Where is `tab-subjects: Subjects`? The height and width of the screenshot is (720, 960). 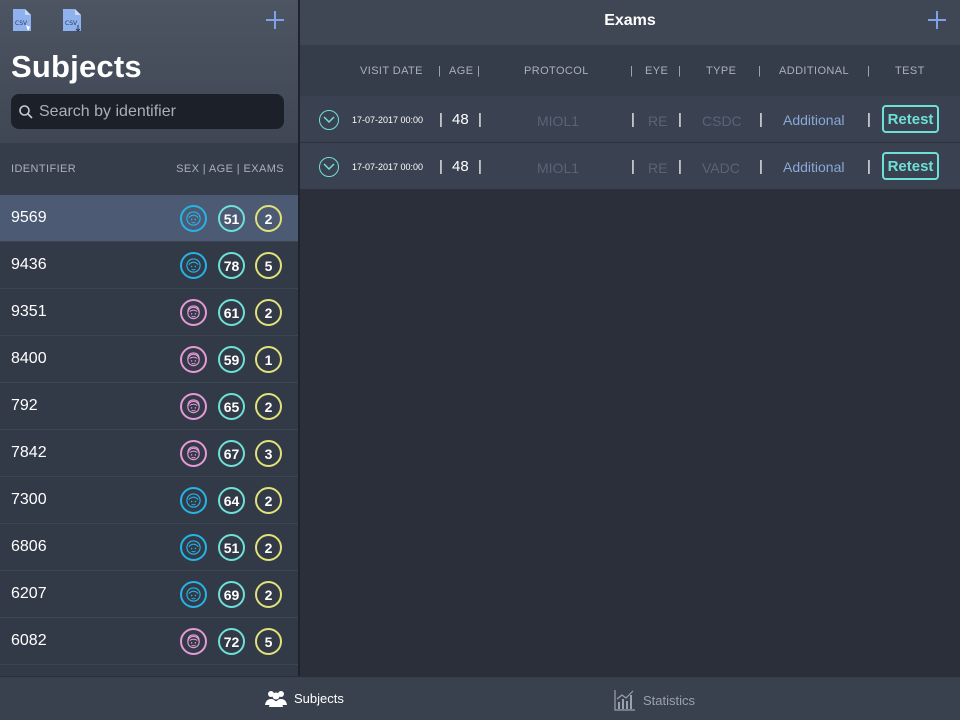 tab-subjects: Subjects is located at coordinates (304, 698).